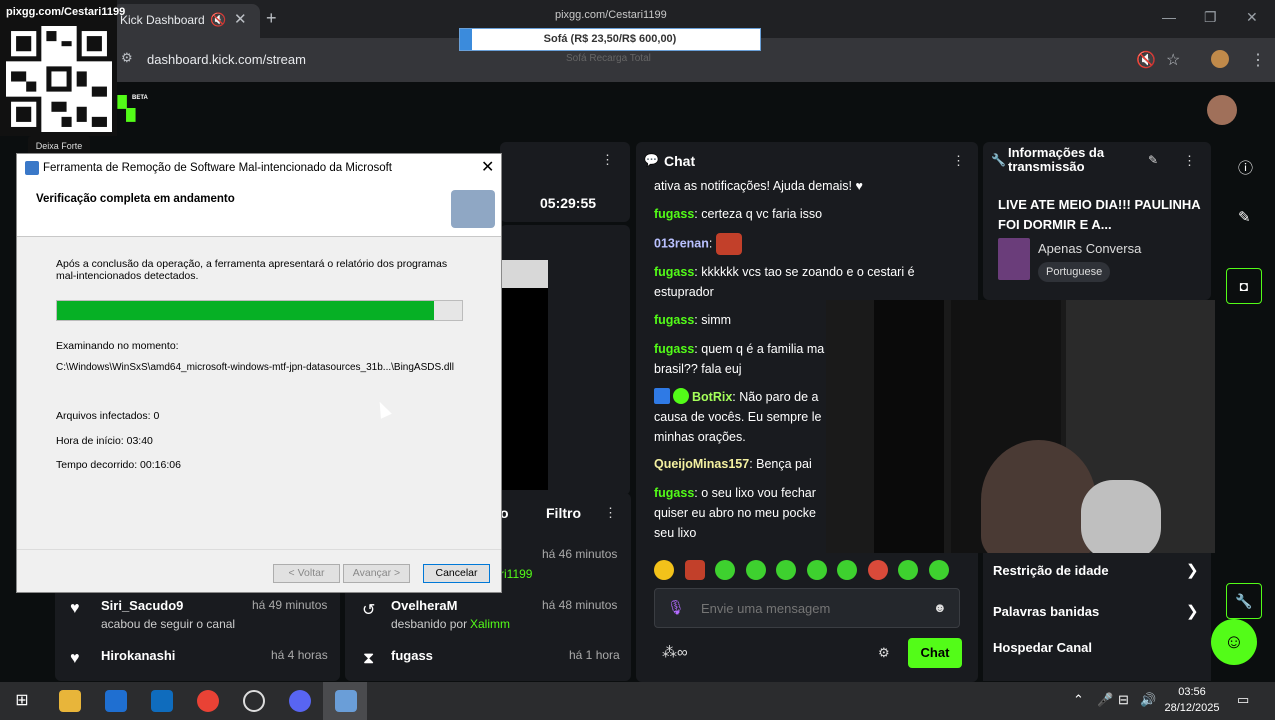 The height and width of the screenshot is (720, 1275). I want to click on help-chat-icon: ☺, so click(1234, 642).